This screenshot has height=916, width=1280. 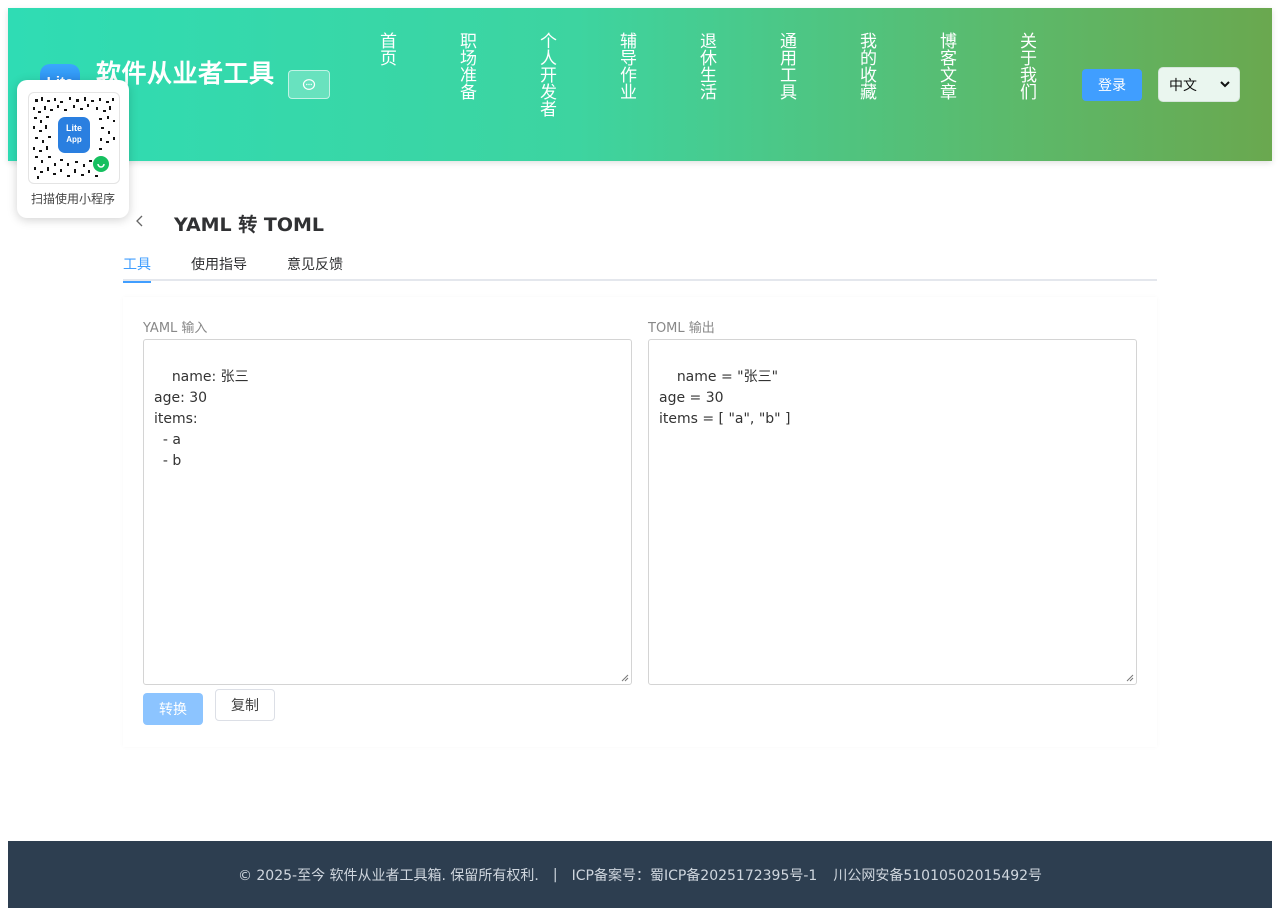 I want to click on nav-retirement: 退休生活, so click(x=706, y=66).